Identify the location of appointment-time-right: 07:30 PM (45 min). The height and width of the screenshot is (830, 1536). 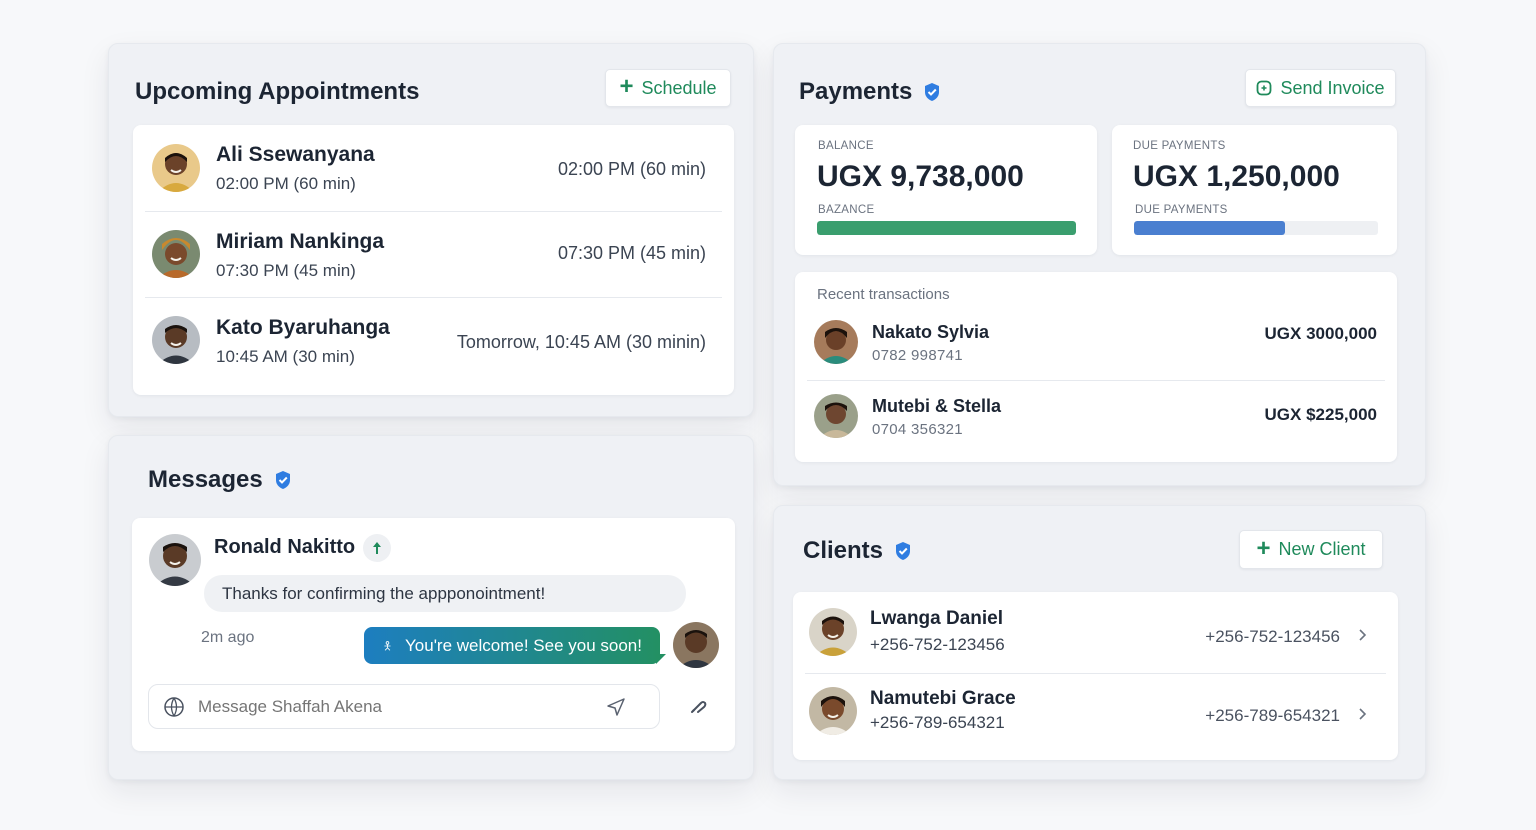
(631, 253).